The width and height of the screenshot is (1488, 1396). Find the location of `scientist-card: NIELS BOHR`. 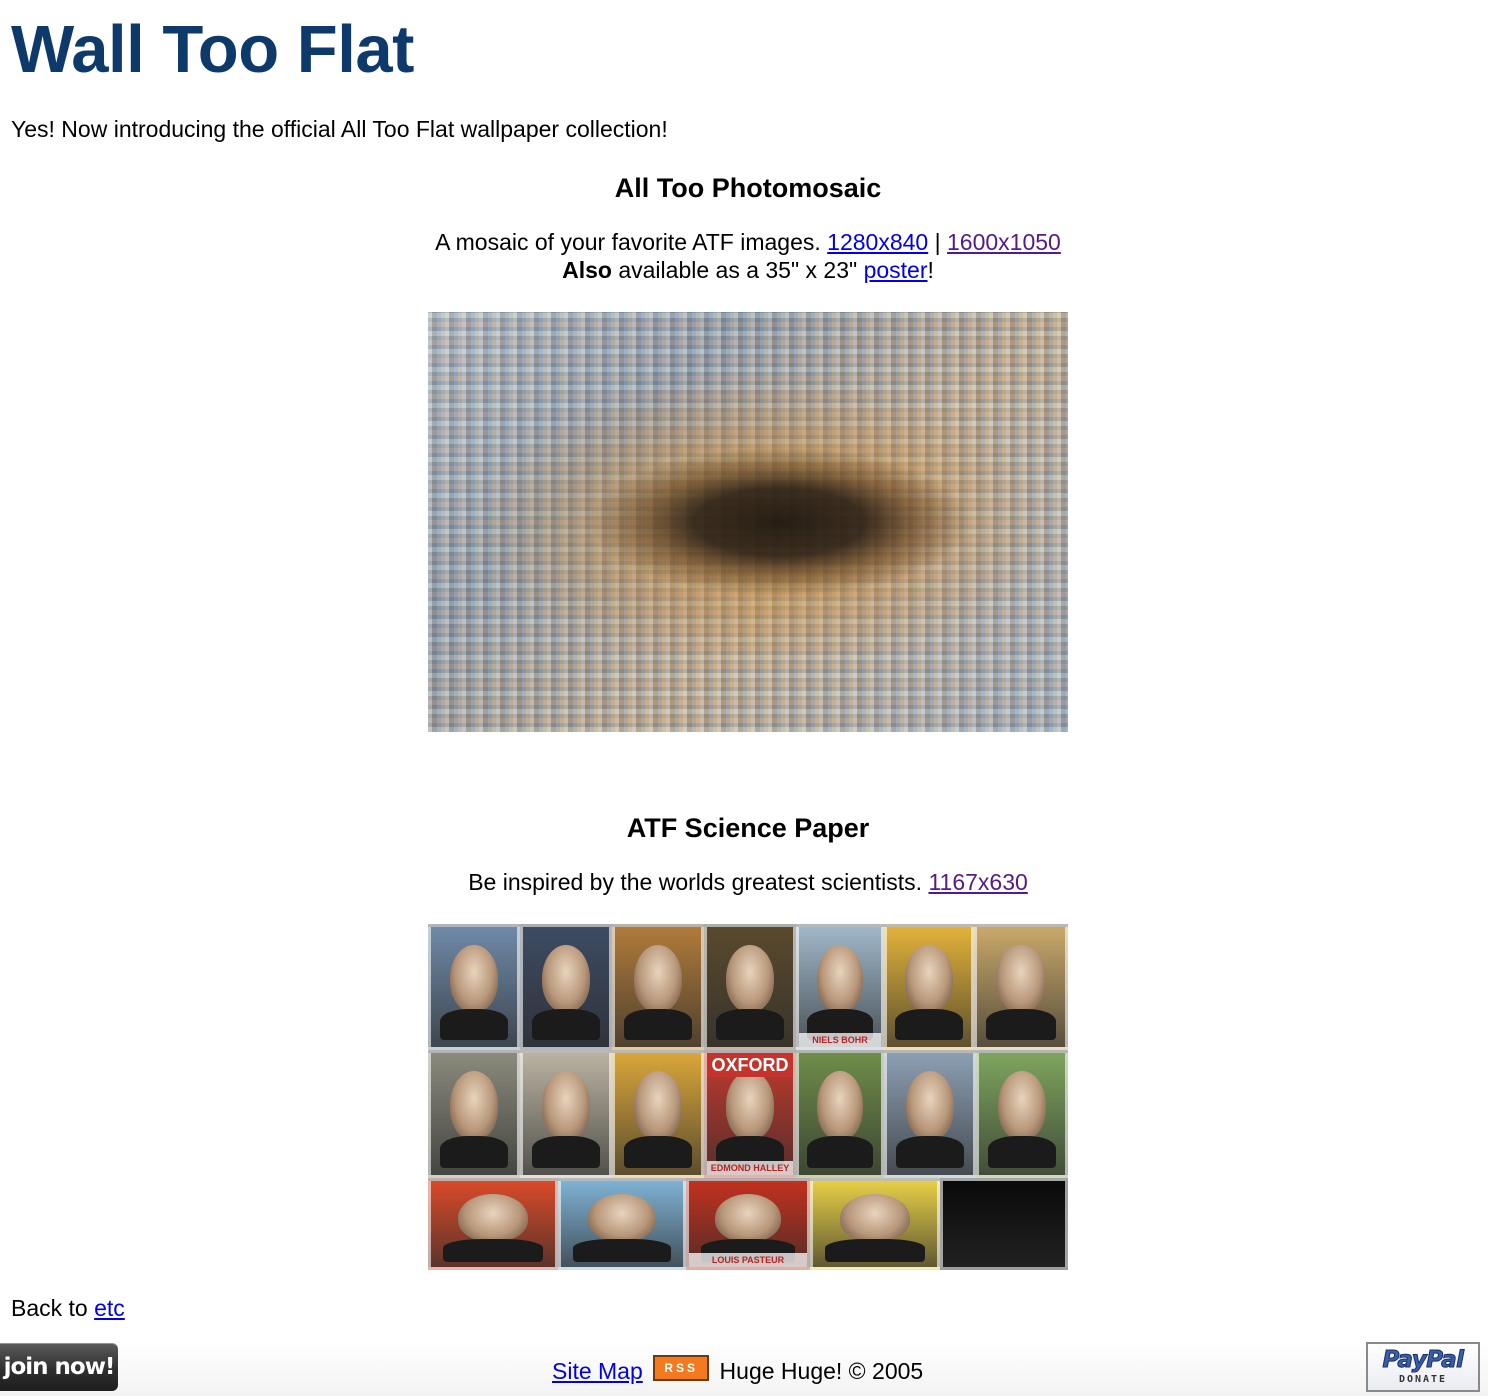

scientist-card: NIELS BOHR is located at coordinates (840, 987).